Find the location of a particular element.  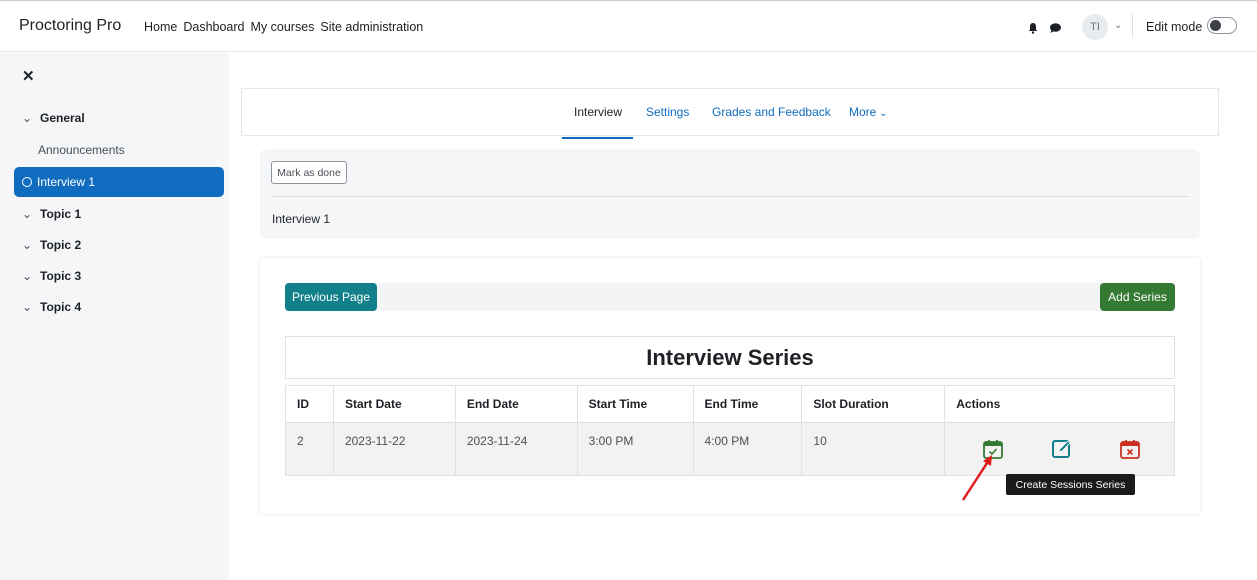

mark-as-done-button: Mark as done is located at coordinates (309, 172).